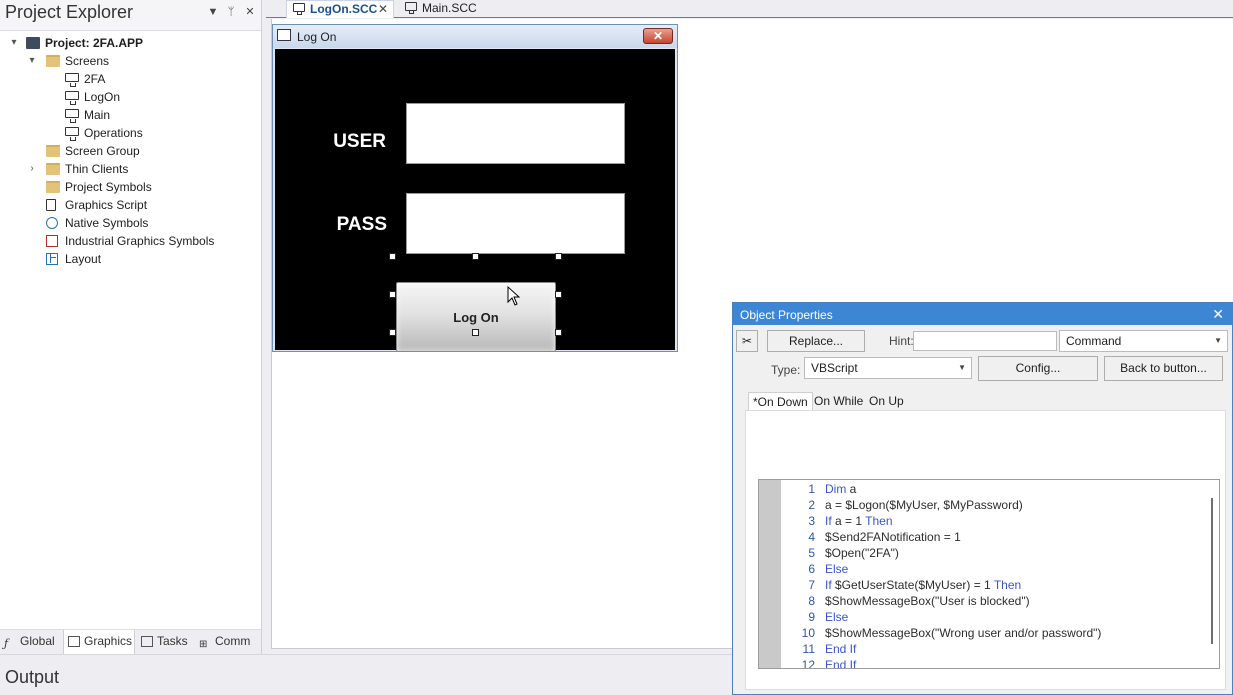 This screenshot has height=695, width=1233. Describe the element at coordinates (130, 43) in the screenshot. I see `tree-item: ▾ Project: 2FA.APP` at that location.